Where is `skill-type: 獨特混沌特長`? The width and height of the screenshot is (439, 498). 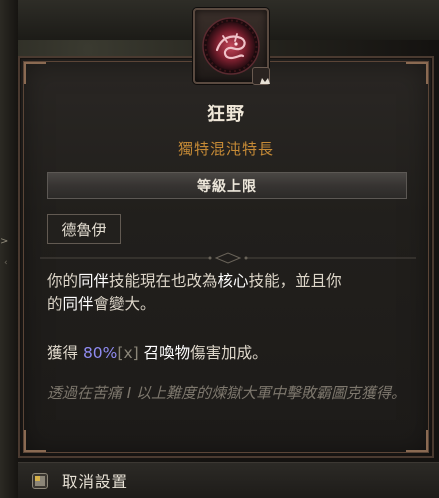 skill-type: 獨特混沌特長 is located at coordinates (225, 149).